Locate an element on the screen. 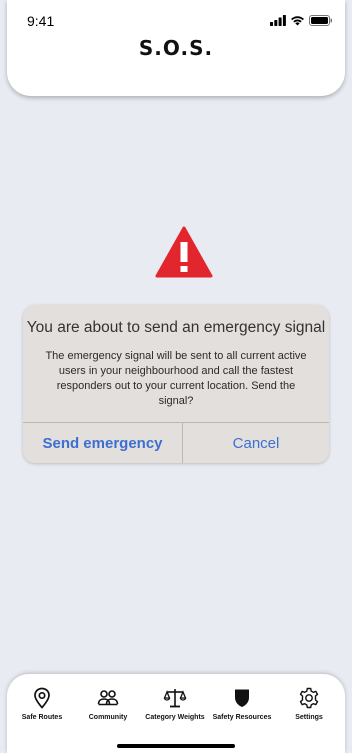 This screenshot has height=753, width=352. status-icons is located at coordinates (301, 20).